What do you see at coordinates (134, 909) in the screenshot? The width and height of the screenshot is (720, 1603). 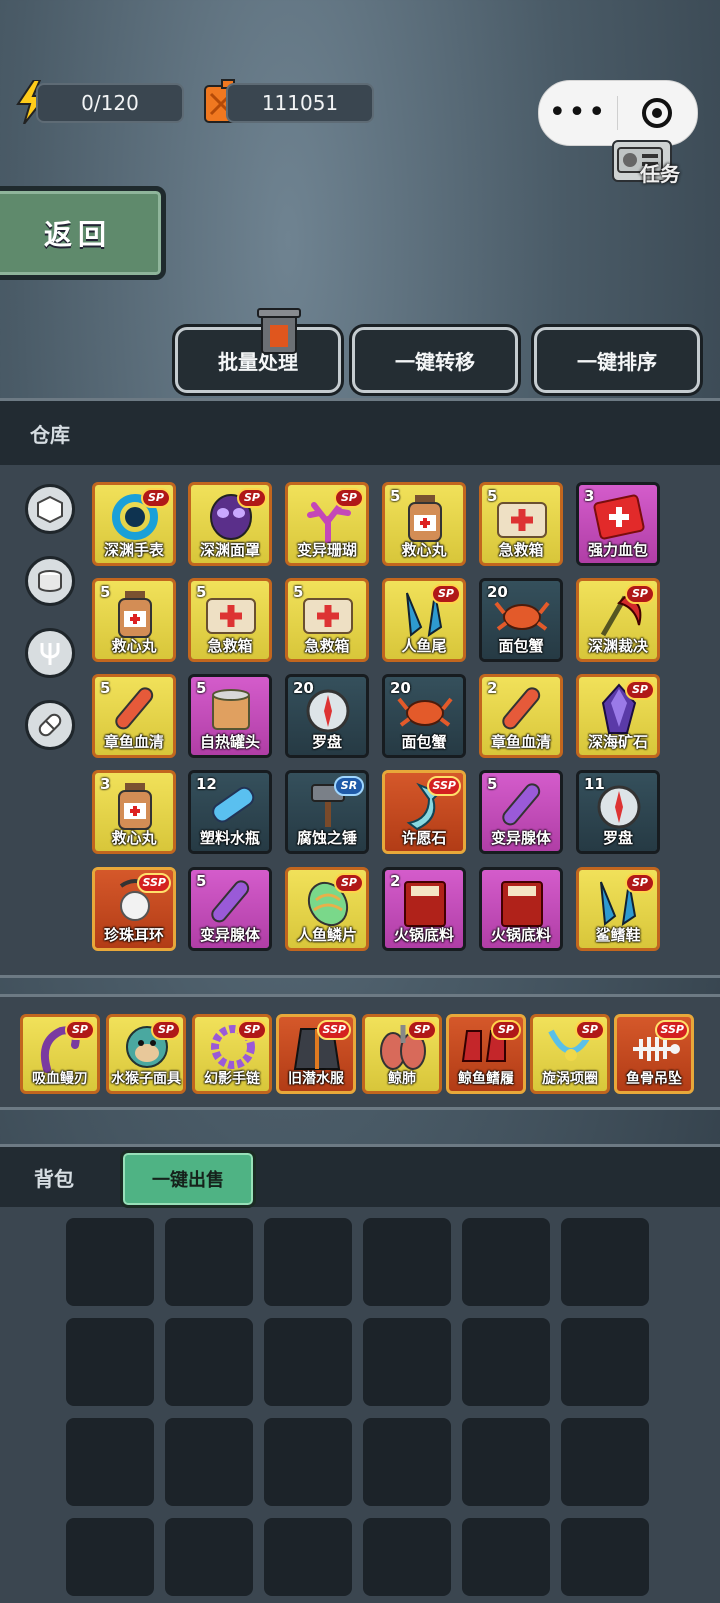 I see `warehouse-item-slot: SSP 珍珠耳环` at bounding box center [134, 909].